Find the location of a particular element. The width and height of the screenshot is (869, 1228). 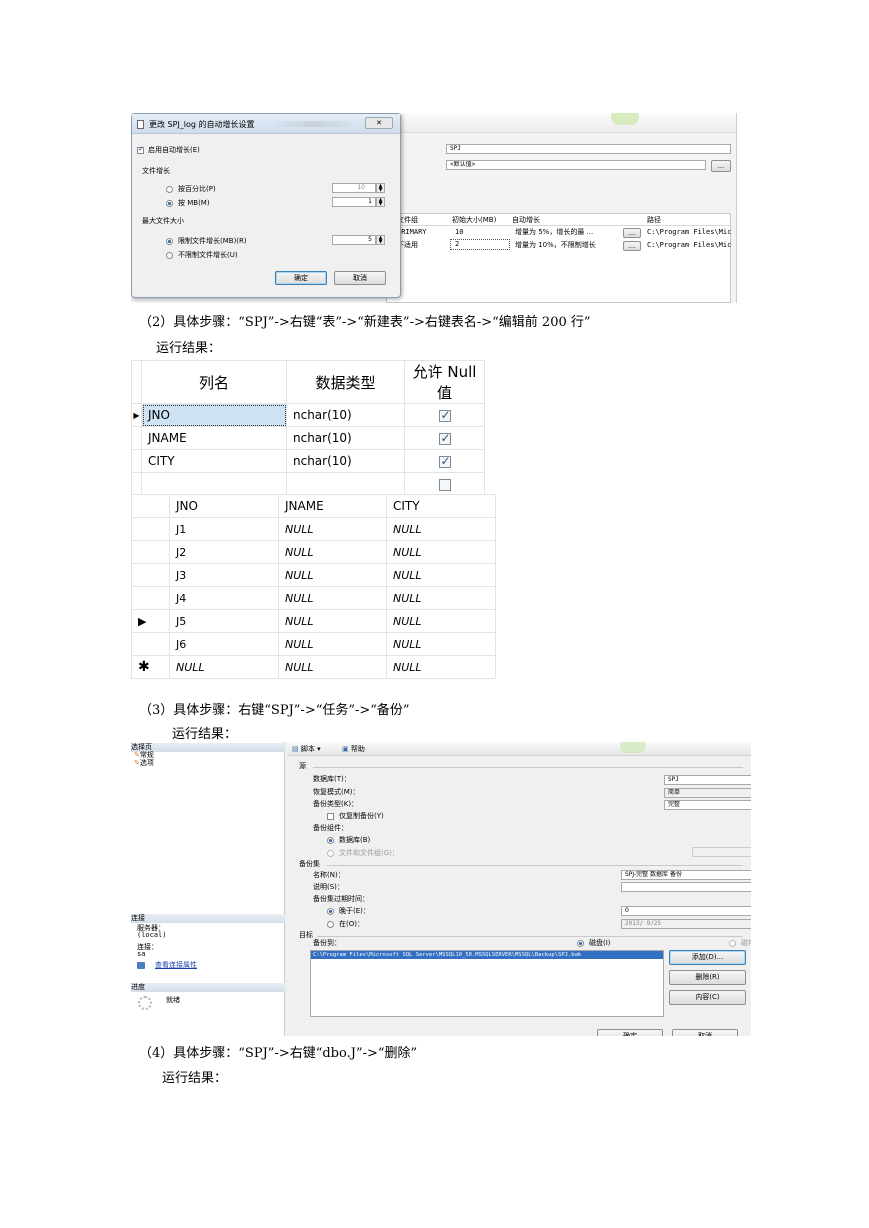

design-datatype-cell is located at coordinates (345, 484).